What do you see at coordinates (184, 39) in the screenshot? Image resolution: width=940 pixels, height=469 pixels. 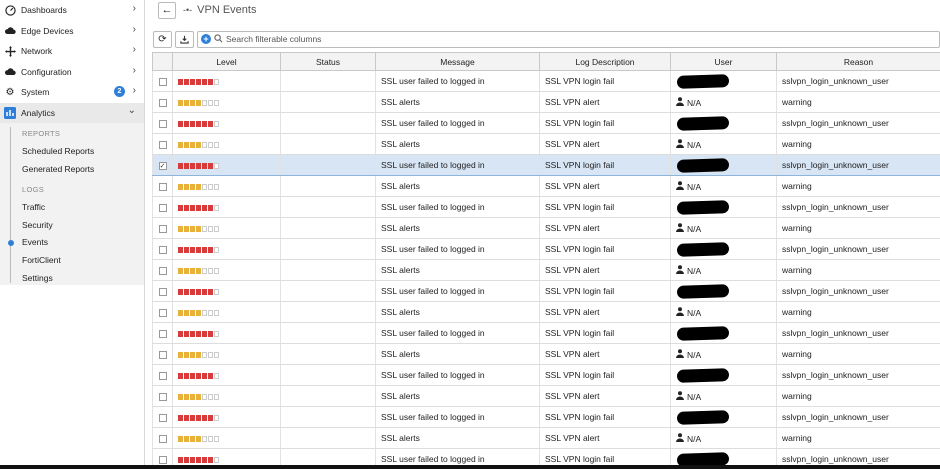 I see `download-button` at bounding box center [184, 39].